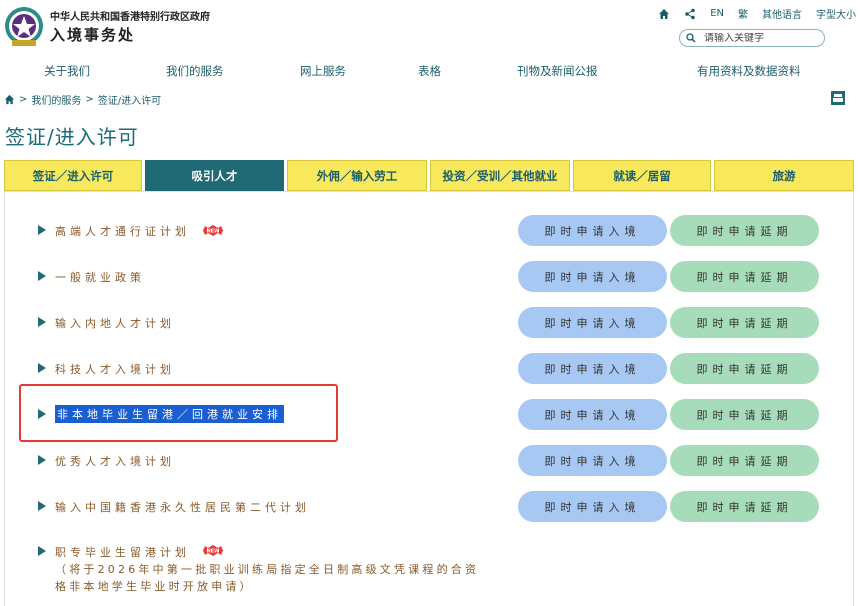 This screenshot has width=860, height=606. I want to click on item-note-line1: （将于2026年中第一批职业训练局指定全日制高级文凭课程的合资, so click(267, 569).